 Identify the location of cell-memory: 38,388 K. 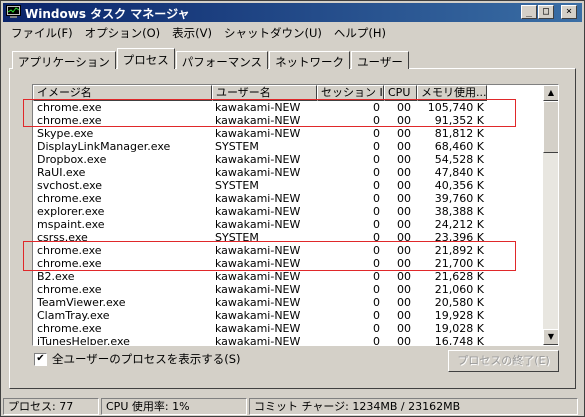
(459, 211).